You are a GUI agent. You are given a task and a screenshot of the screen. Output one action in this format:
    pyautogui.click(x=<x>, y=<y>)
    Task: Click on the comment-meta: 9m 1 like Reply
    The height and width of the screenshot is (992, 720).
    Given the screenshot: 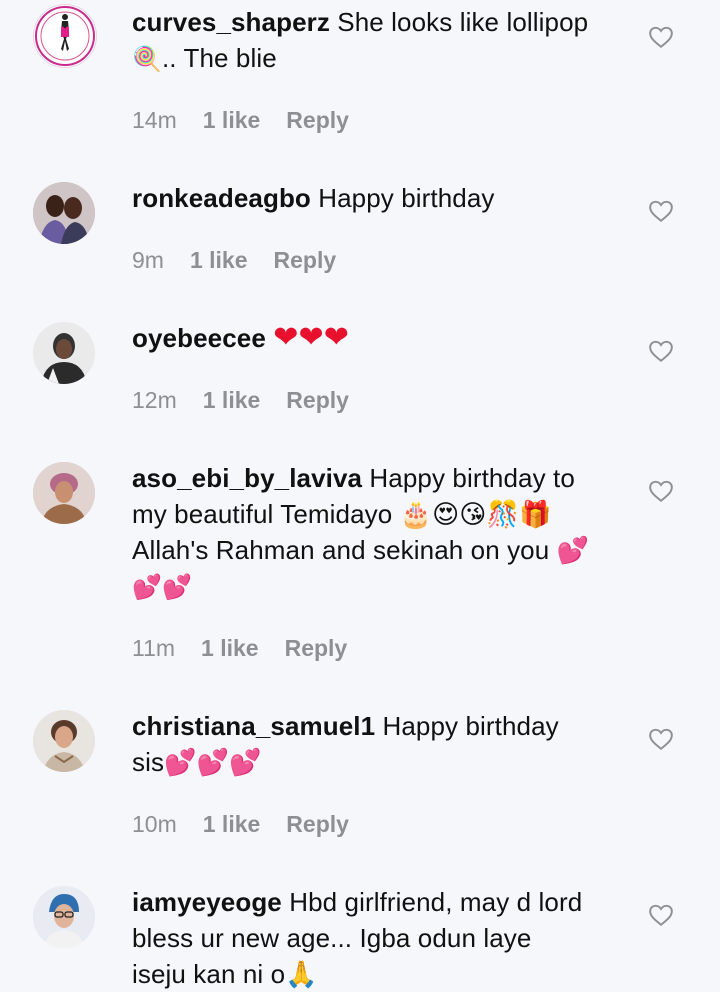 What is the action you would take?
    pyautogui.click(x=234, y=260)
    